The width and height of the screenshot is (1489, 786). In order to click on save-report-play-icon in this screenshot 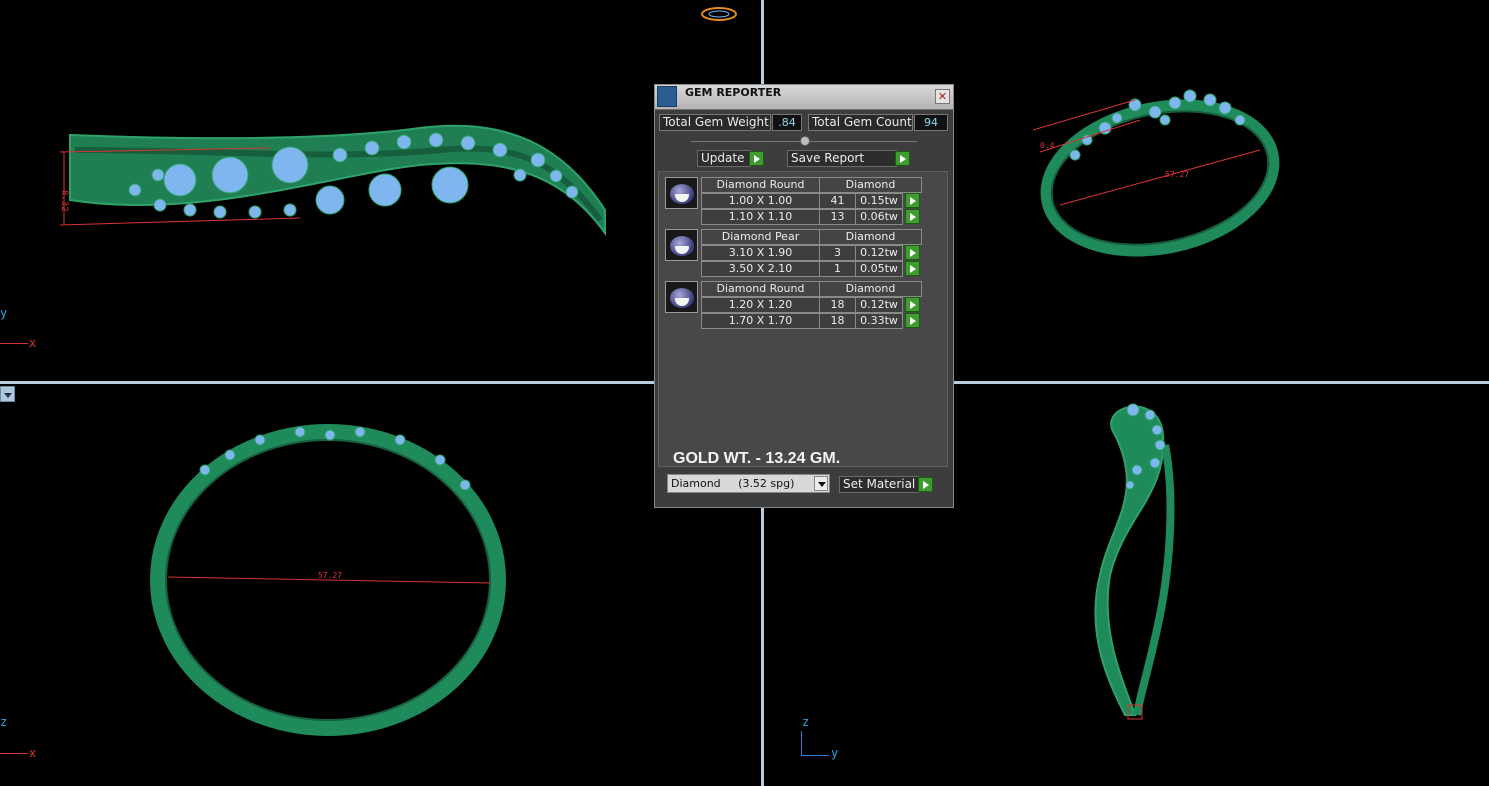, I will do `click(902, 158)`.